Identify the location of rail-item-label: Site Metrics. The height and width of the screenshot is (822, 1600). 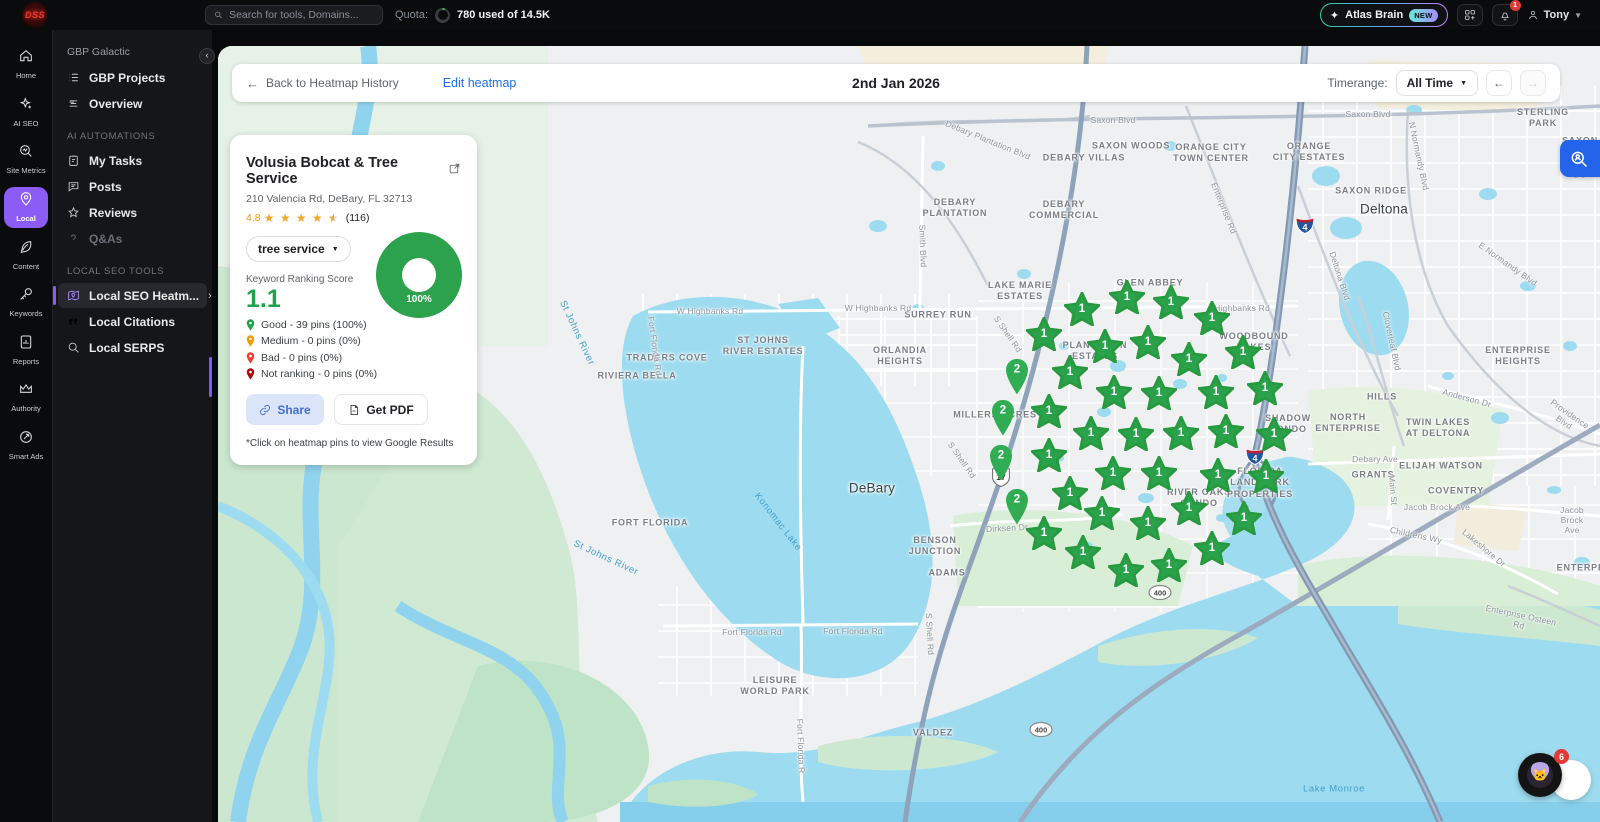
(26, 171).